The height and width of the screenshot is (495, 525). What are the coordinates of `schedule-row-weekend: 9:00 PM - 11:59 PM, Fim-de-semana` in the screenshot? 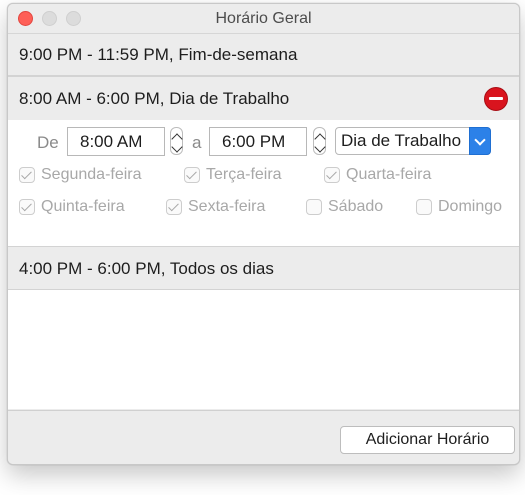 It's located at (263, 55).